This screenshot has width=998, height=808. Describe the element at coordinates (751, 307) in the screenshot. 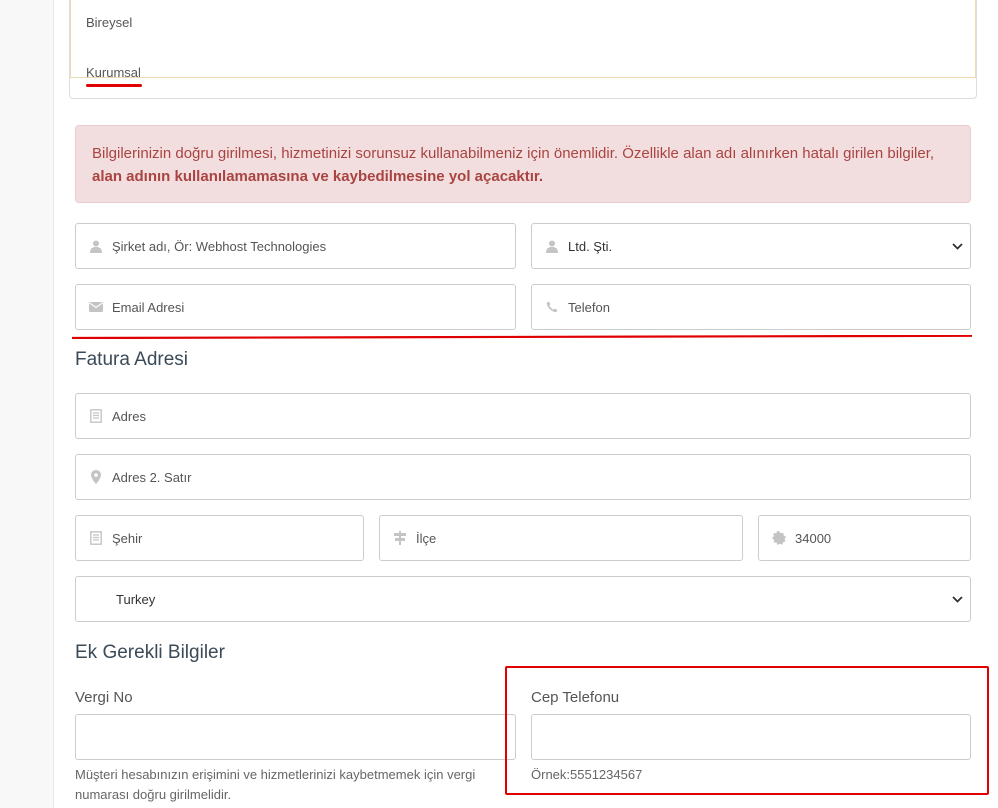

I see `phone-input: Telefon` at that location.